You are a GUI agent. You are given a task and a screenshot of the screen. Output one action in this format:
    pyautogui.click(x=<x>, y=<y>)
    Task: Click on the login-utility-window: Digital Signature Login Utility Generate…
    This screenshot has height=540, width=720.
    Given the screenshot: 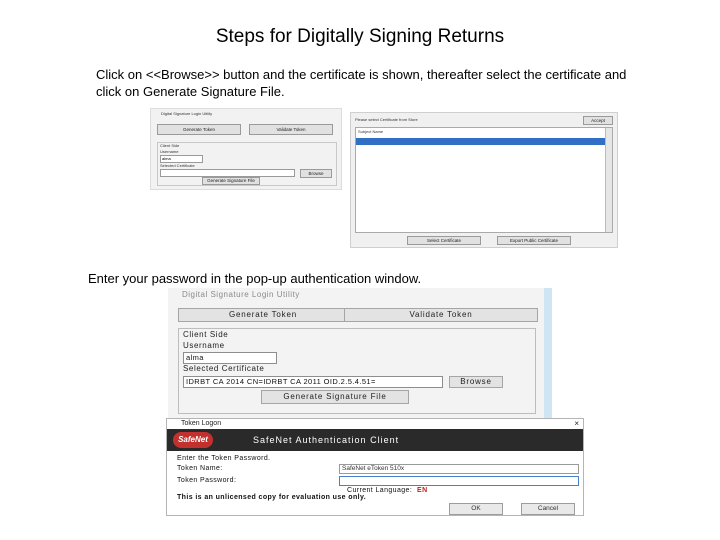 What is the action you would take?
    pyautogui.click(x=360, y=353)
    